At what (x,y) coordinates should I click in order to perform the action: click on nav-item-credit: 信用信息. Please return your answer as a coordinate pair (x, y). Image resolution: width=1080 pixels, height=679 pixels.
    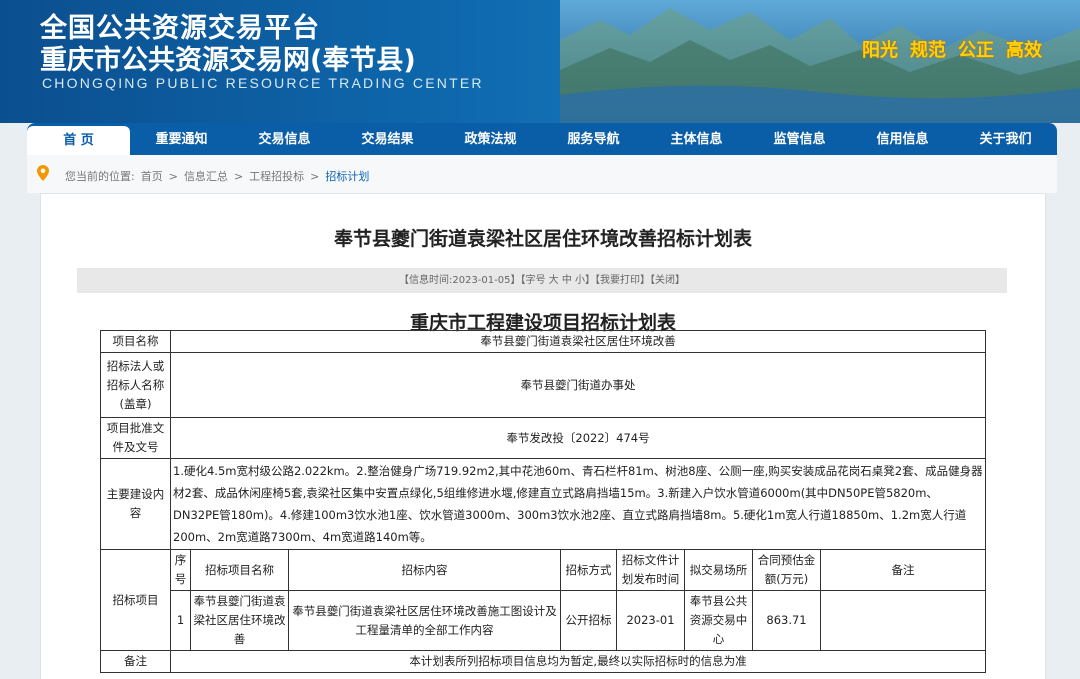
    Looking at the image, I should click on (902, 139).